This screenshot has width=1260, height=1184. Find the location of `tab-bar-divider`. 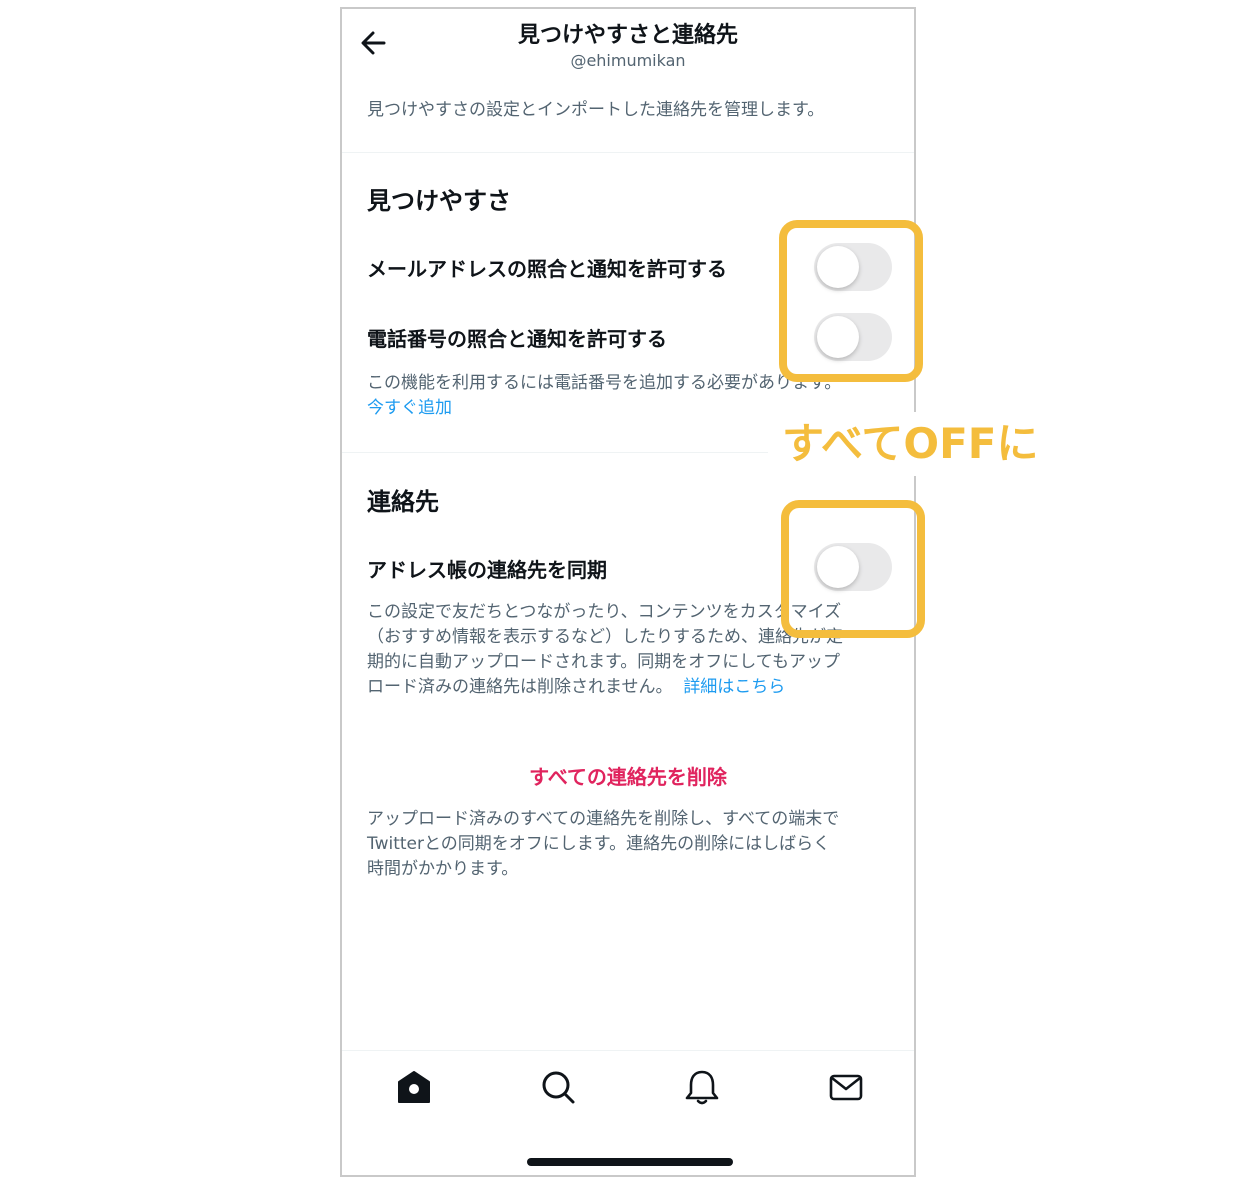

tab-bar-divider is located at coordinates (628, 1050).